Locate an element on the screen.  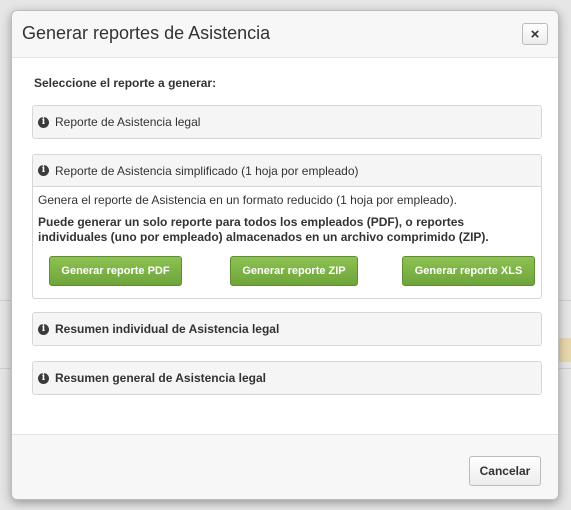
generate-pdf-button: Generar reporte PDF is located at coordinates (115, 271).